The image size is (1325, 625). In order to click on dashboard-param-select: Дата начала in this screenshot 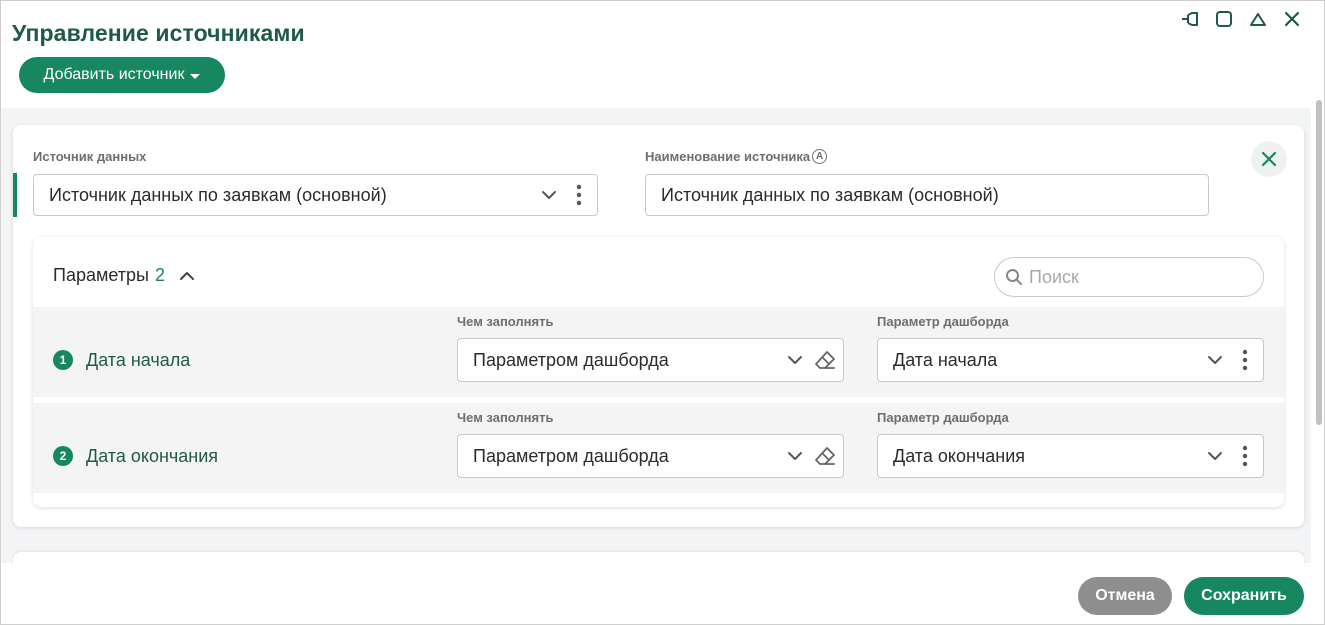, I will do `click(1070, 360)`.